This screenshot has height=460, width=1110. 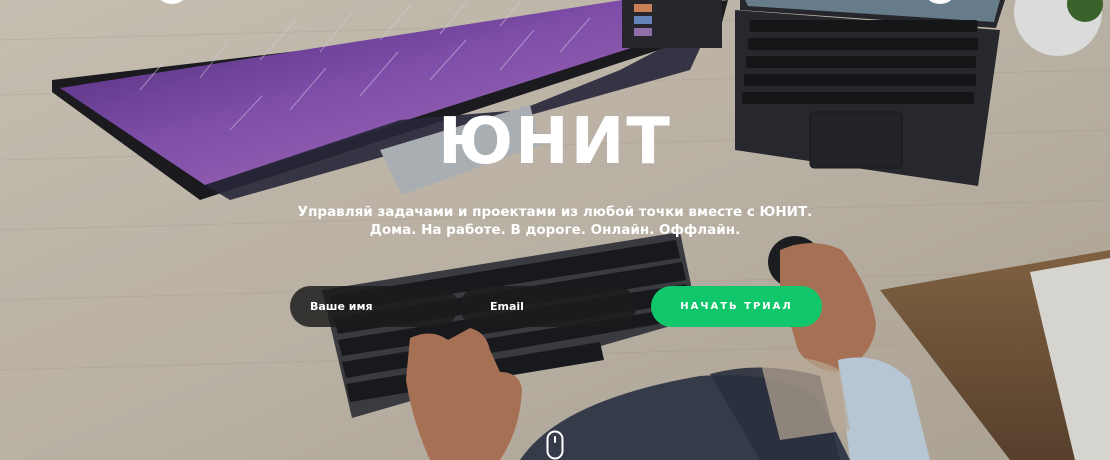 What do you see at coordinates (555, 142) in the screenshot?
I see `hero-title: ЮНИТ` at bounding box center [555, 142].